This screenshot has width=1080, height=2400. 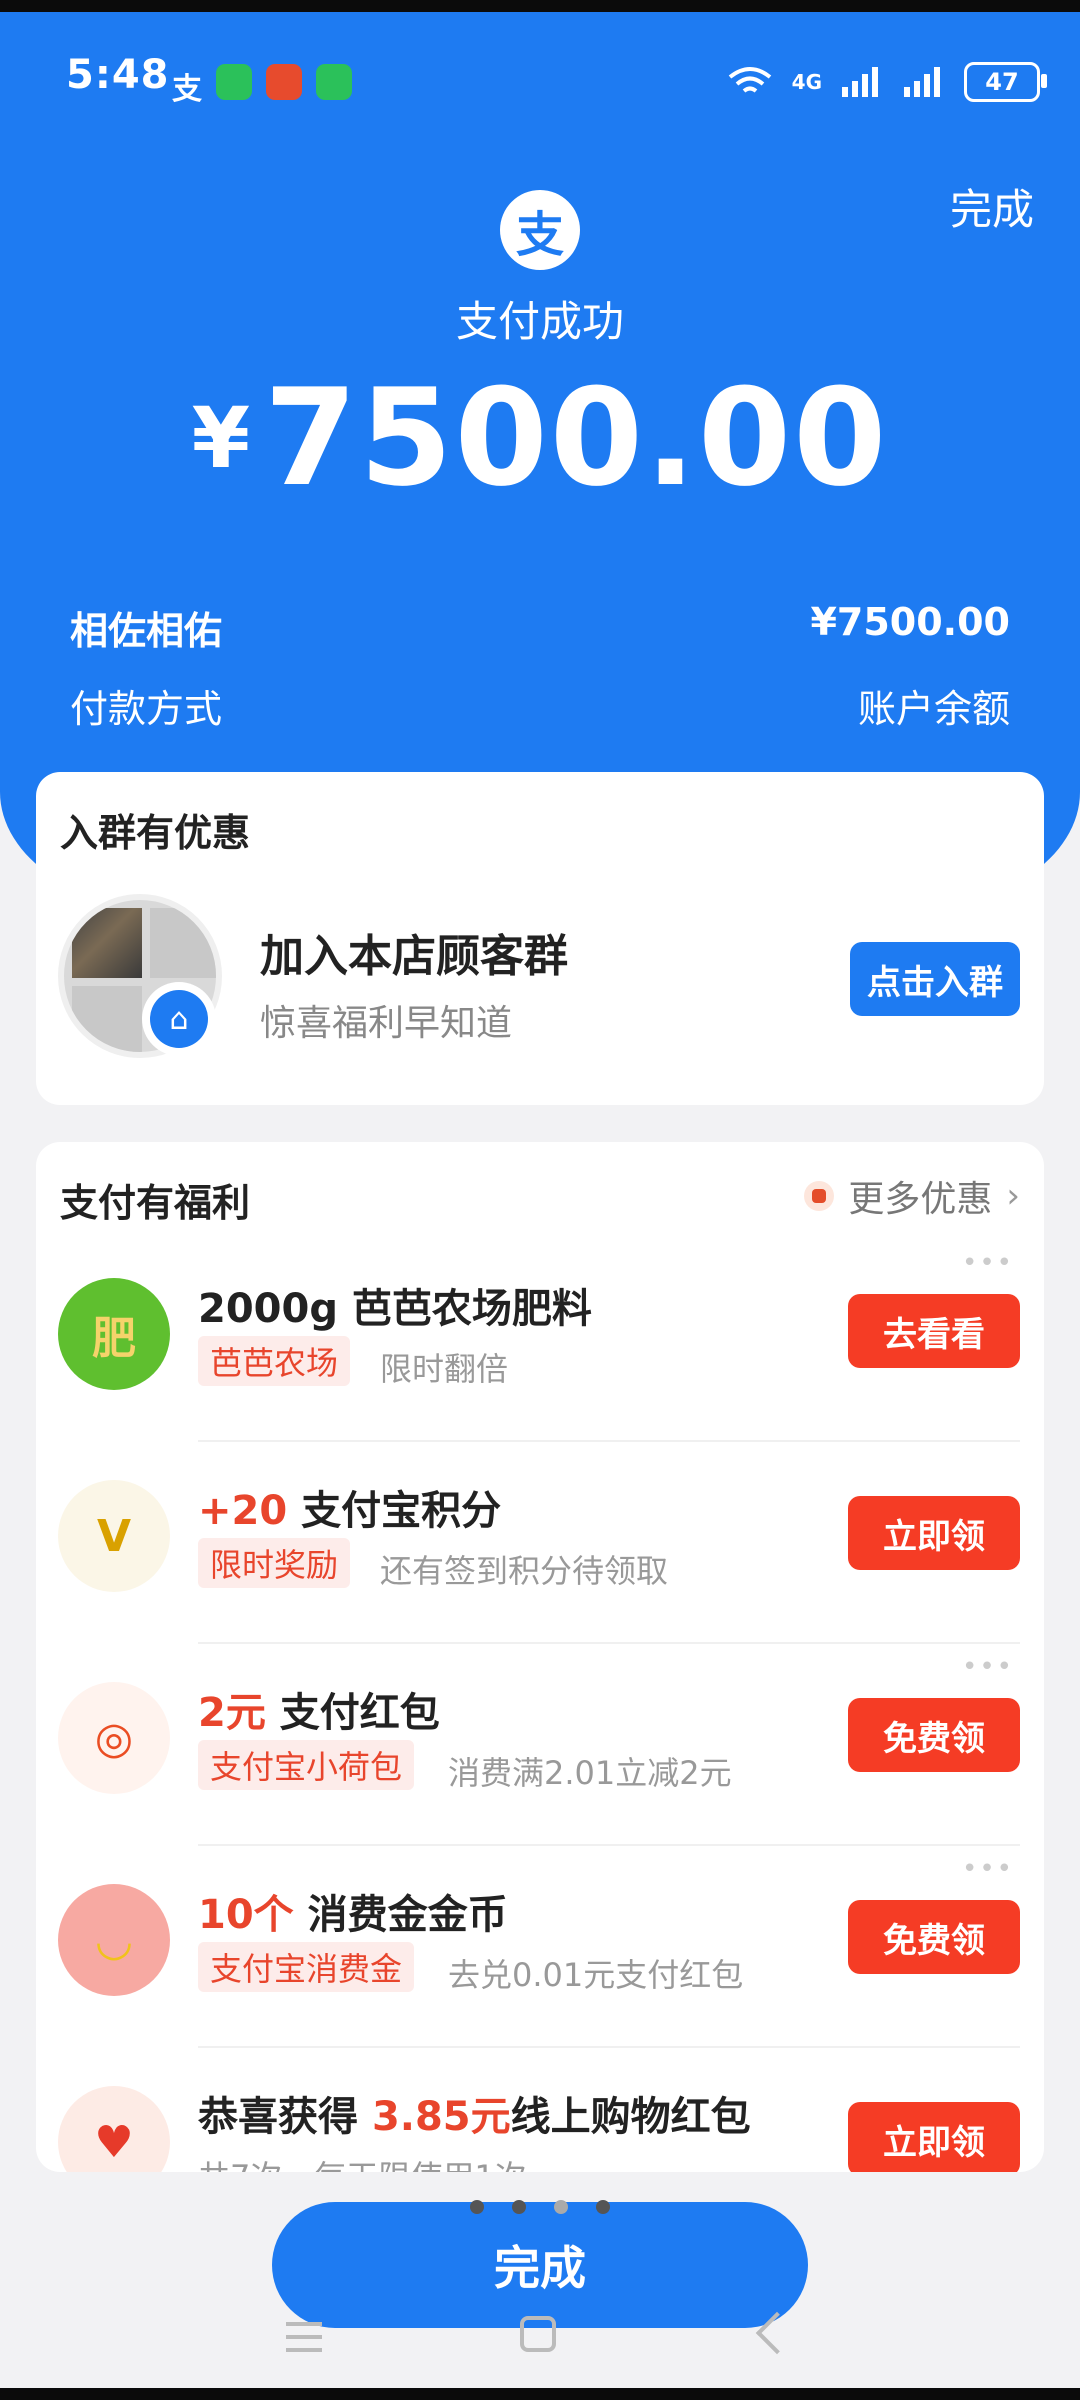 I want to click on benefit-highlight: 3.85元, so click(x=441, y=2117).